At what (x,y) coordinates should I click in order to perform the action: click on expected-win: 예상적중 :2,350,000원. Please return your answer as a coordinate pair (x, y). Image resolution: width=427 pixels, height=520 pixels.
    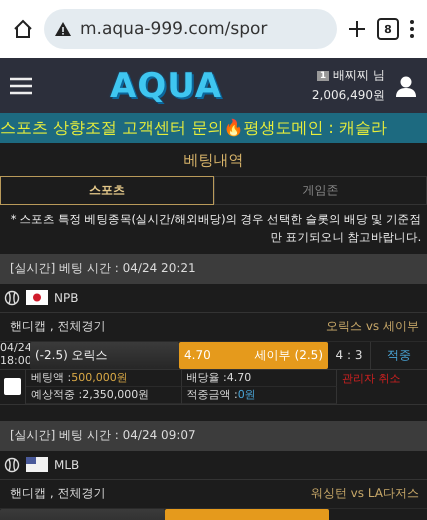
    Looking at the image, I should click on (90, 394).